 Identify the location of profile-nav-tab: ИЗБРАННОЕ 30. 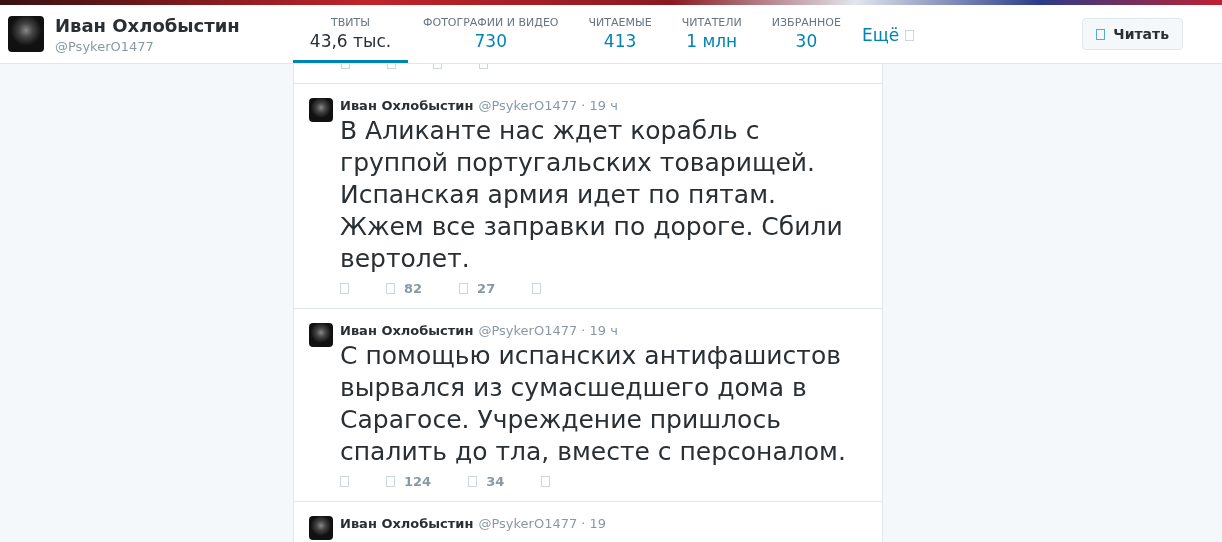
(806, 34).